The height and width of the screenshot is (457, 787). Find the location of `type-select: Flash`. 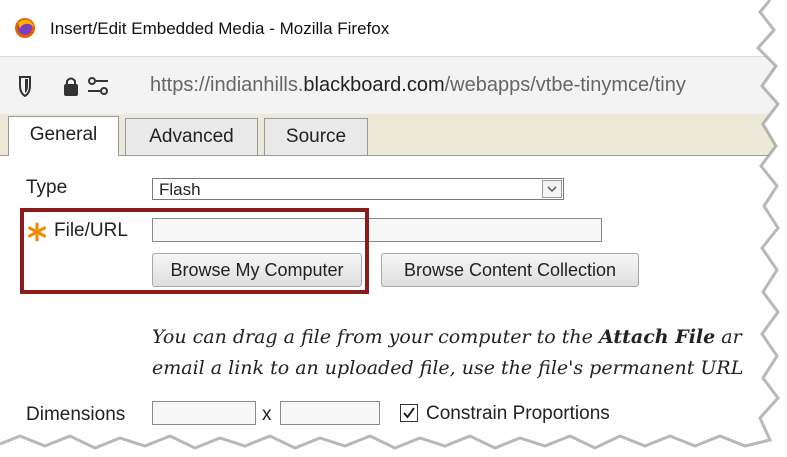

type-select: Flash is located at coordinates (358, 189).